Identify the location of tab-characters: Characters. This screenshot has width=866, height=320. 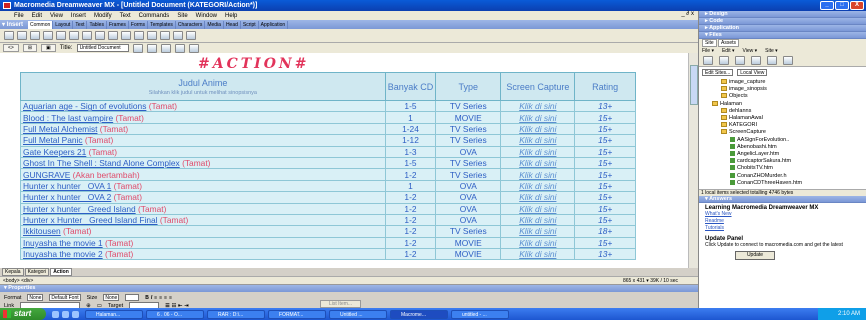
(191, 24).